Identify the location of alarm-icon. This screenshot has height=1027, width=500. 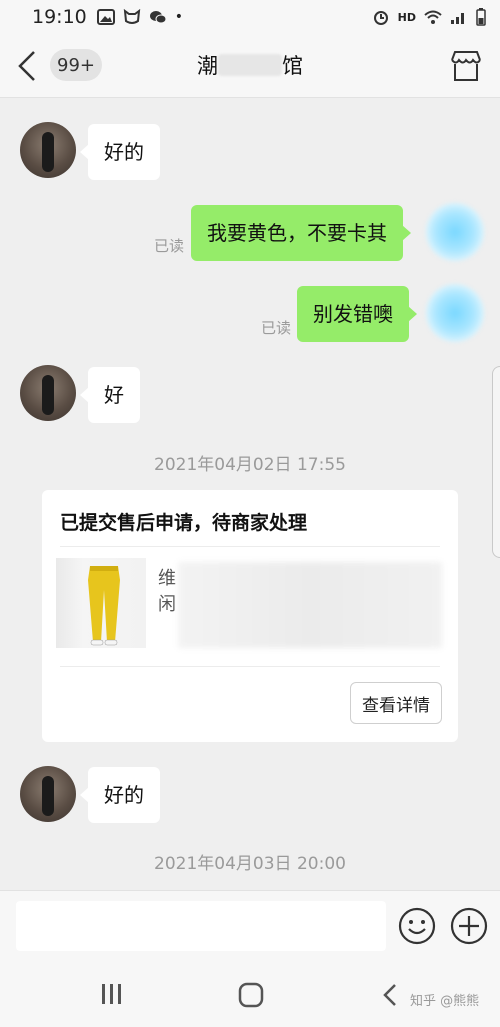
(380, 18).